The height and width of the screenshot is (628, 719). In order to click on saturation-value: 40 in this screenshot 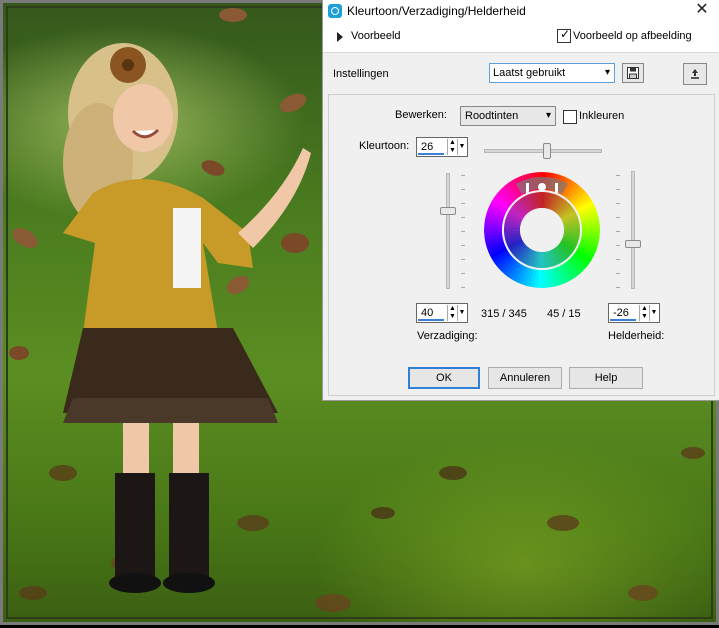, I will do `click(427, 313)`.